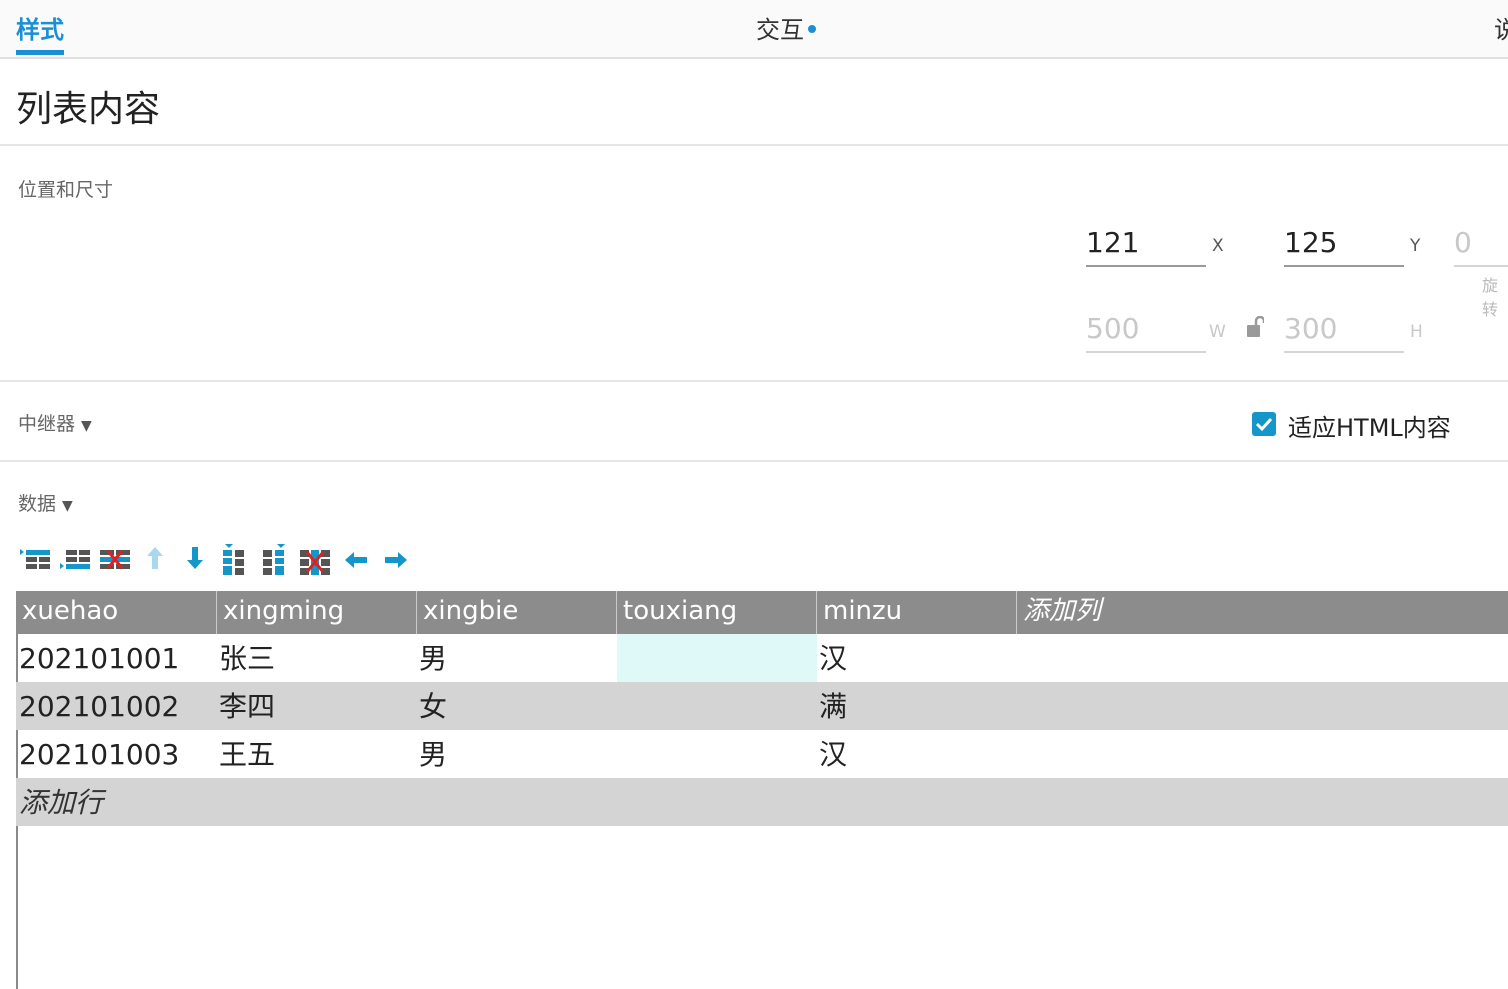 This screenshot has width=1508, height=989. I want to click on position-size-label: 位置和尺寸, so click(66, 190).